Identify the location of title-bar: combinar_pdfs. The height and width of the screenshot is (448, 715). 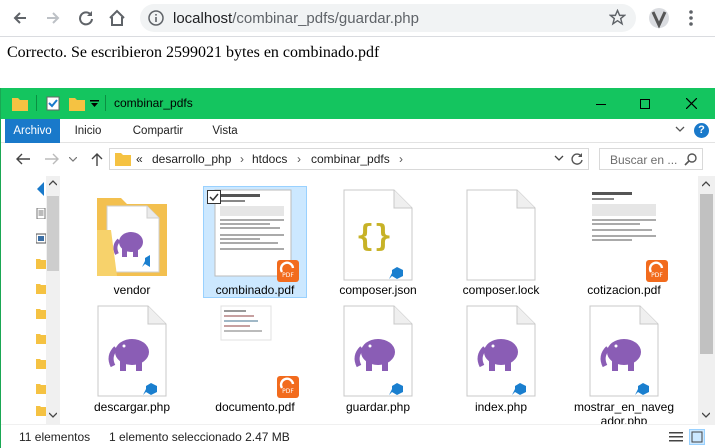
(358, 103).